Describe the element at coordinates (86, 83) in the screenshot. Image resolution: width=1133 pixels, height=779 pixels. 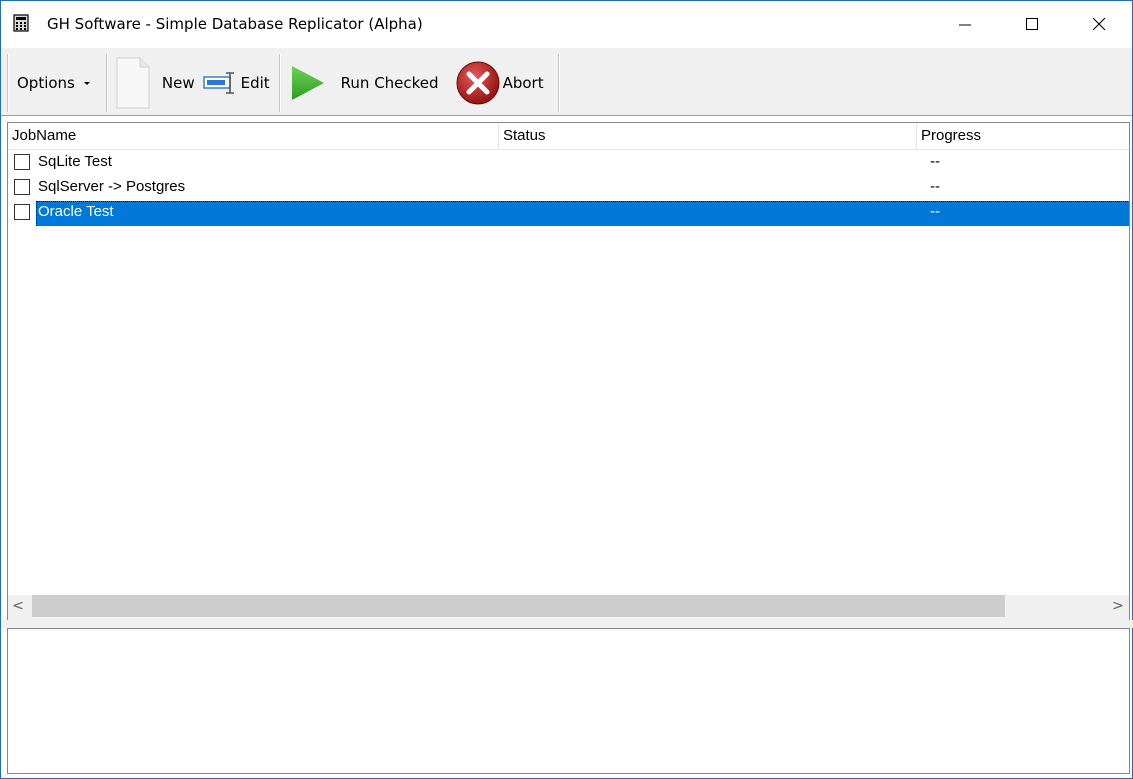
I see `dropdown-arrow-icon` at that location.